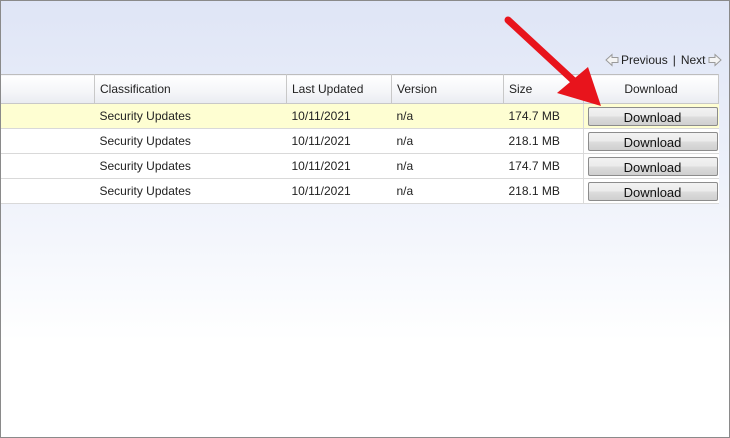 The image size is (730, 438). Describe the element at coordinates (543, 89) in the screenshot. I see `column-header-size: Size` at that location.